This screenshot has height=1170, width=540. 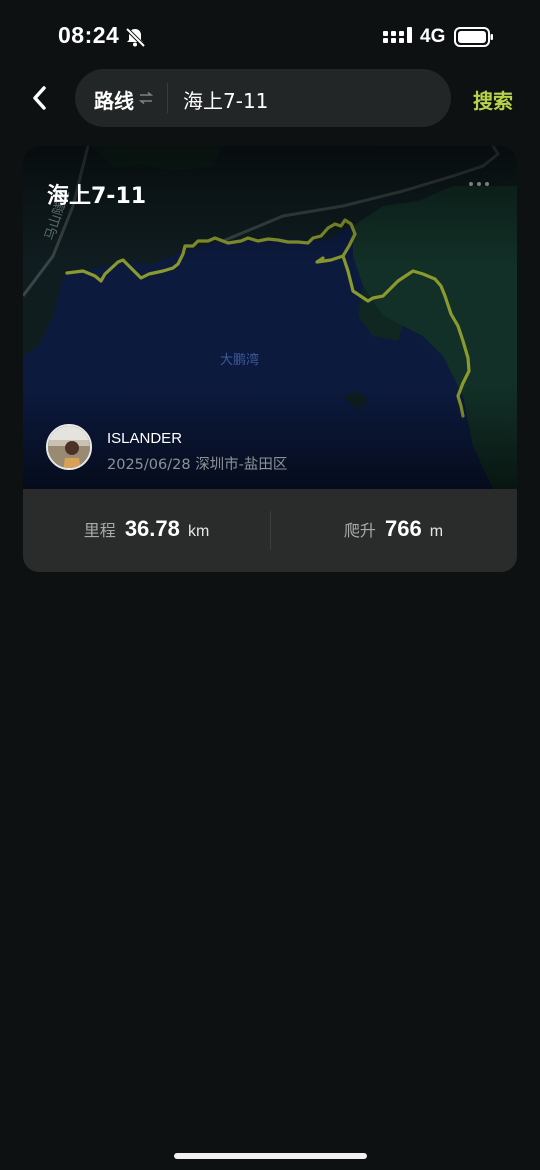 I want to click on home-indicator, so click(x=270, y=1156).